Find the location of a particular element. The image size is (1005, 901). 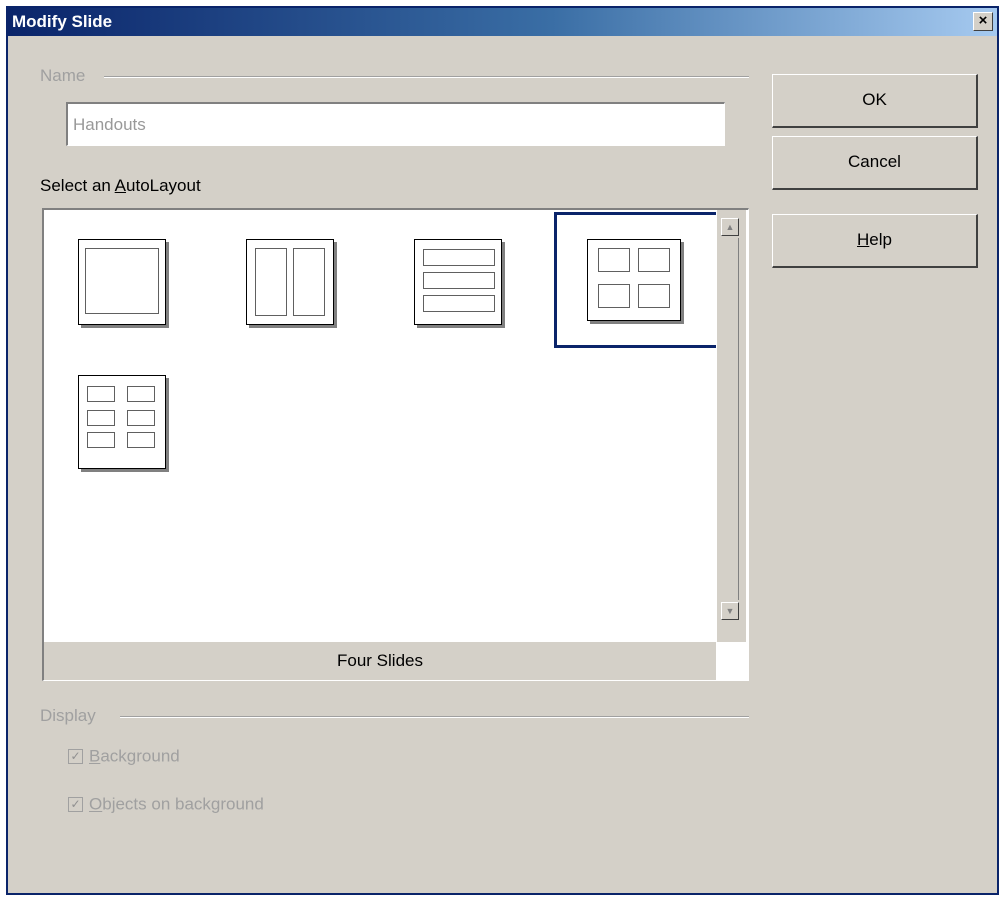

layout-four-slides is located at coordinates (637, 280).